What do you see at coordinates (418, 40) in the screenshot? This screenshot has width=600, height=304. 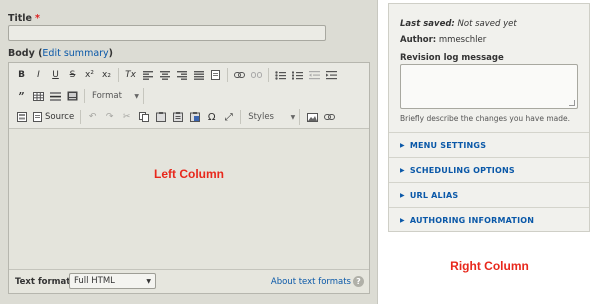 I see `author-label: Author:` at bounding box center [418, 40].